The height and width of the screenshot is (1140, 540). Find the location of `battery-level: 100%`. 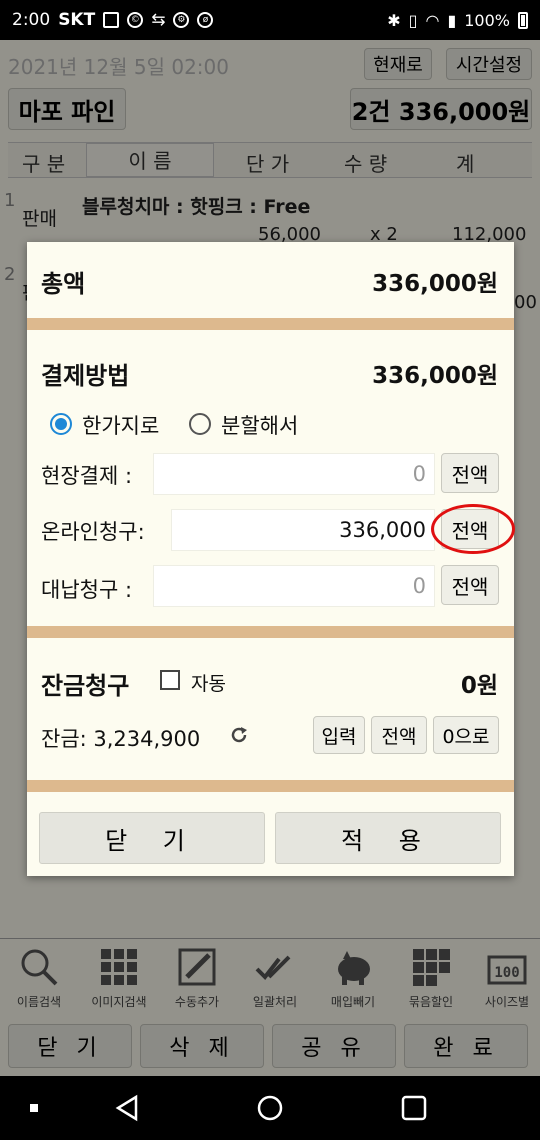

battery-level: 100% is located at coordinates (487, 20).